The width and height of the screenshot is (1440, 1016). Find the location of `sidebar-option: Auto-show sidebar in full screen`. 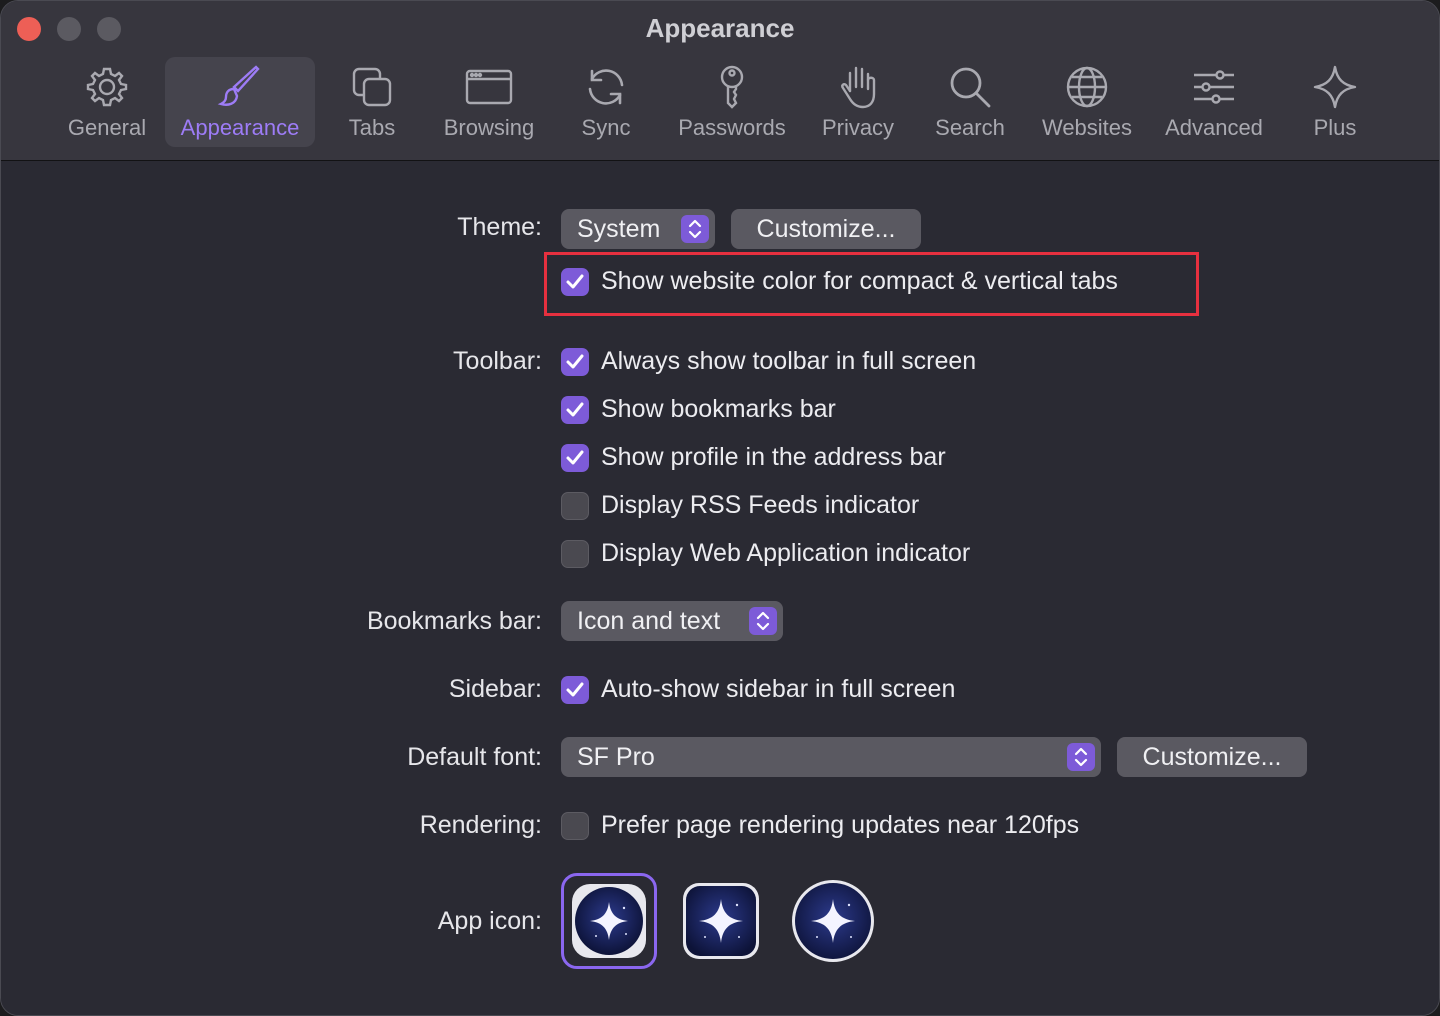

sidebar-option: Auto-show sidebar in full screen is located at coordinates (758, 689).